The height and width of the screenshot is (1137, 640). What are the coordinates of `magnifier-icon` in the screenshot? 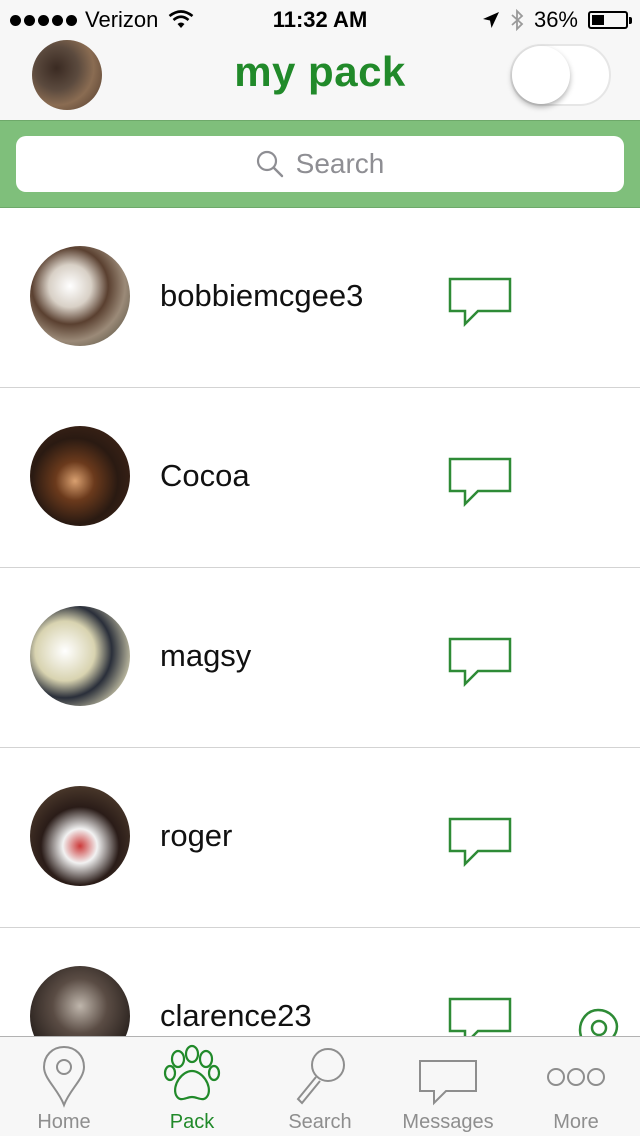 It's located at (320, 1076).